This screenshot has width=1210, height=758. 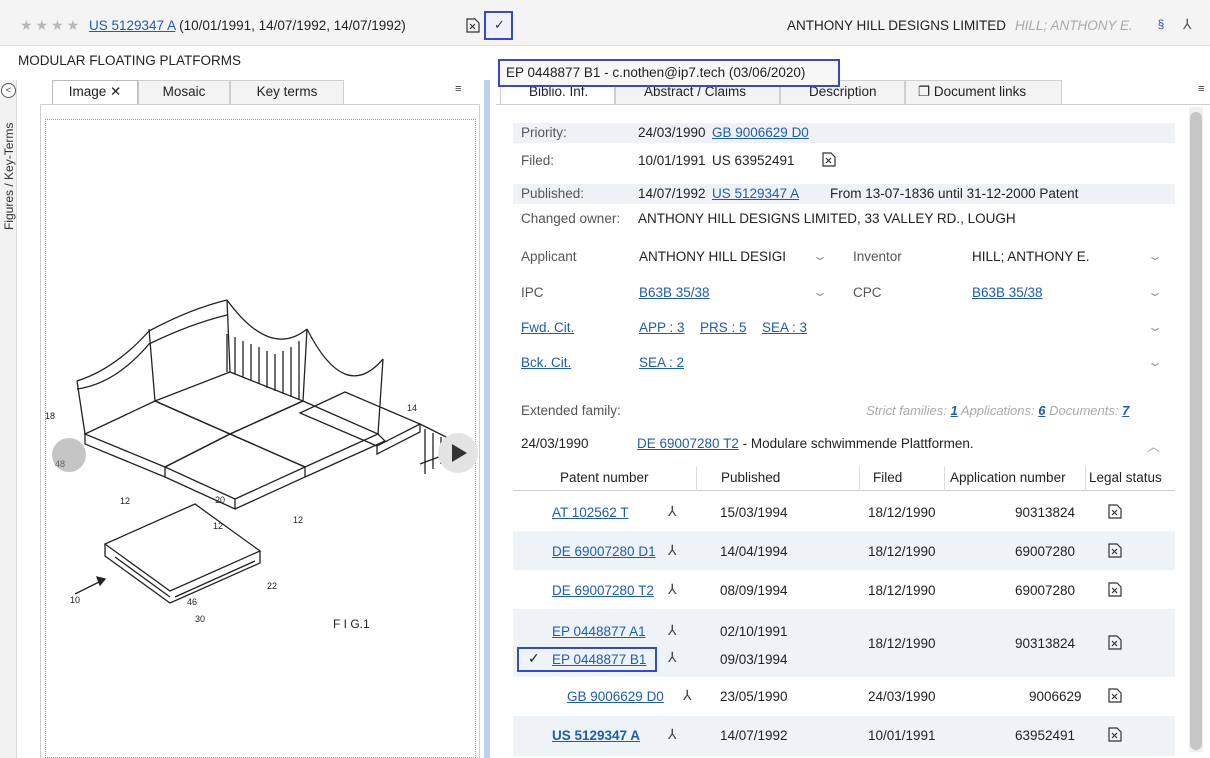 What do you see at coordinates (1161, 25) in the screenshot?
I see `legal-section-icon: §` at bounding box center [1161, 25].